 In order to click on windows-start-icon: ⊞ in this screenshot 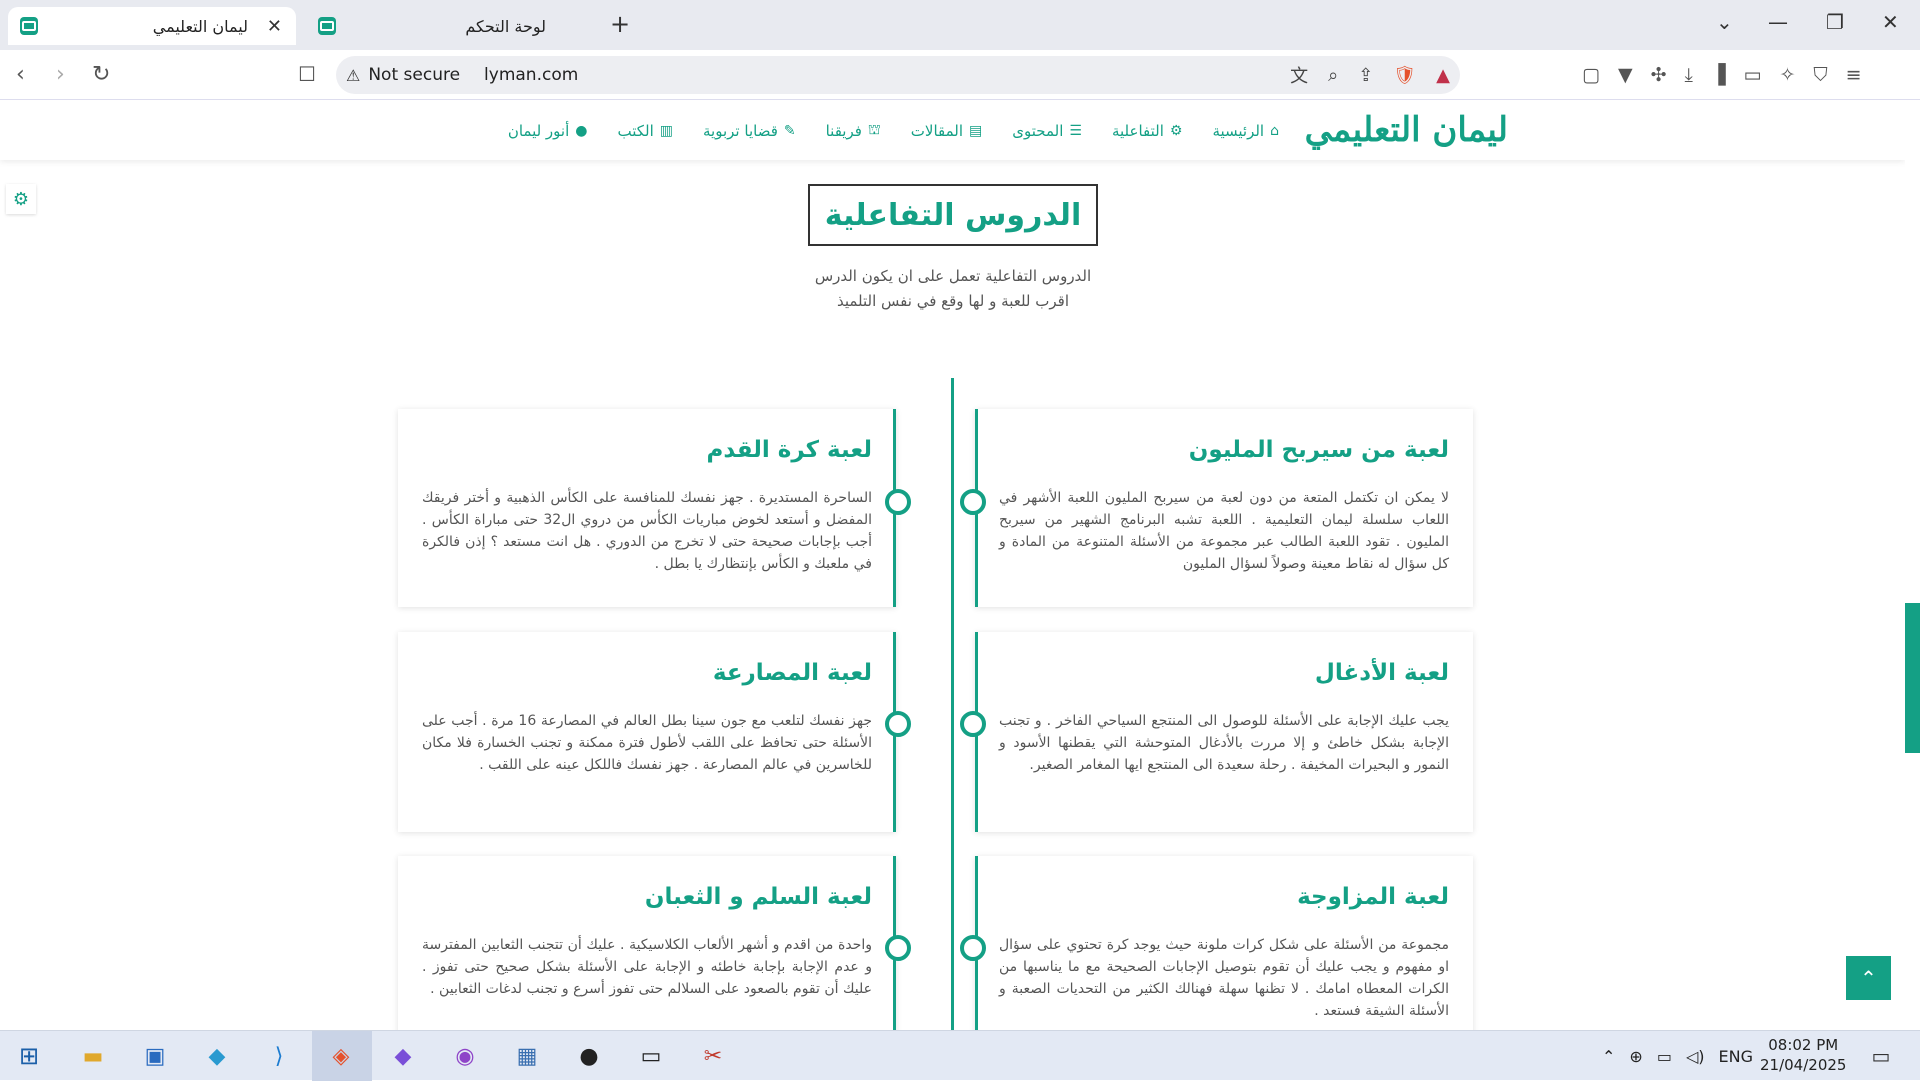, I will do `click(29, 1056)`.